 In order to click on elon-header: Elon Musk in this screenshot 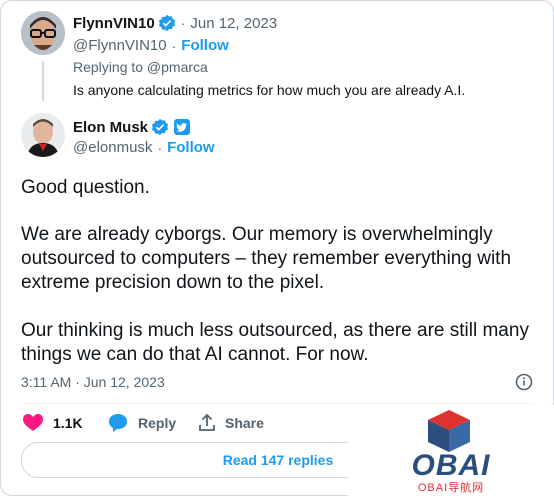, I will do `click(132, 127)`.